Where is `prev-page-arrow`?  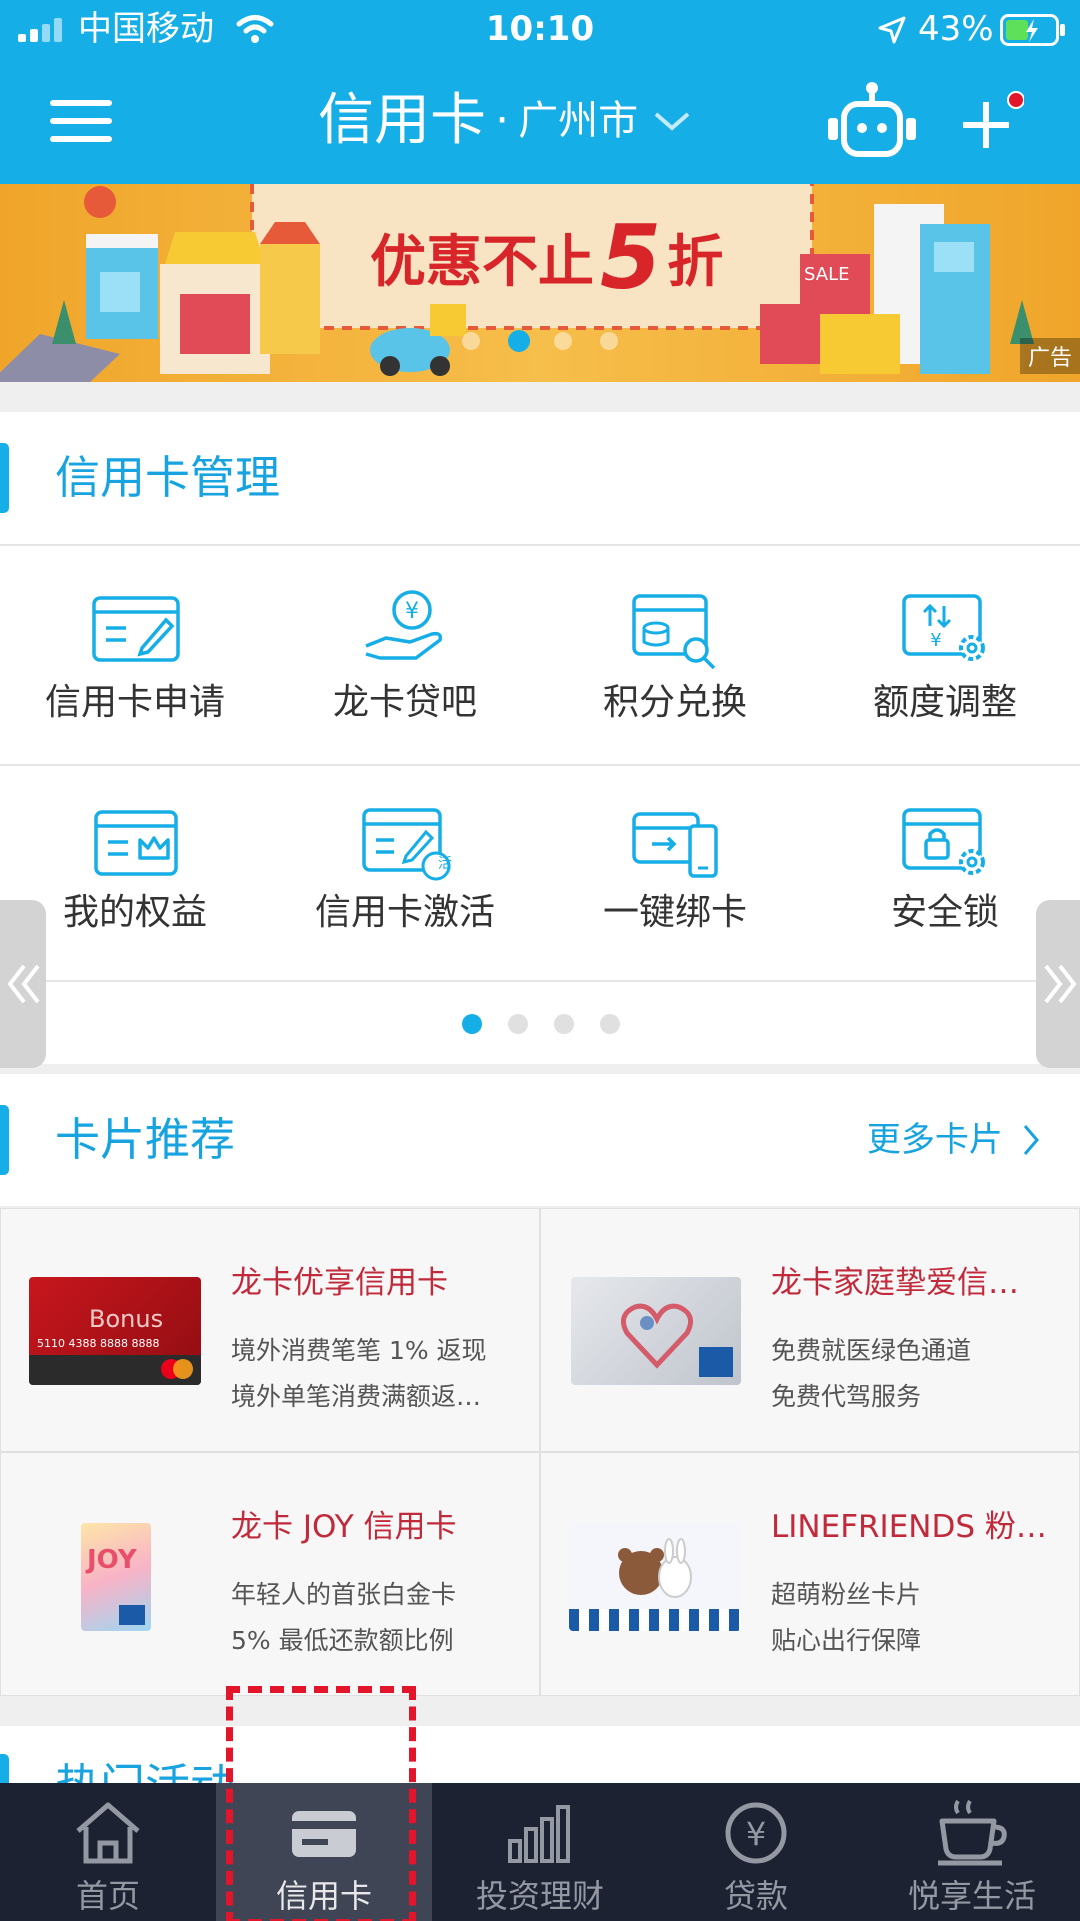
prev-page-arrow is located at coordinates (23, 984).